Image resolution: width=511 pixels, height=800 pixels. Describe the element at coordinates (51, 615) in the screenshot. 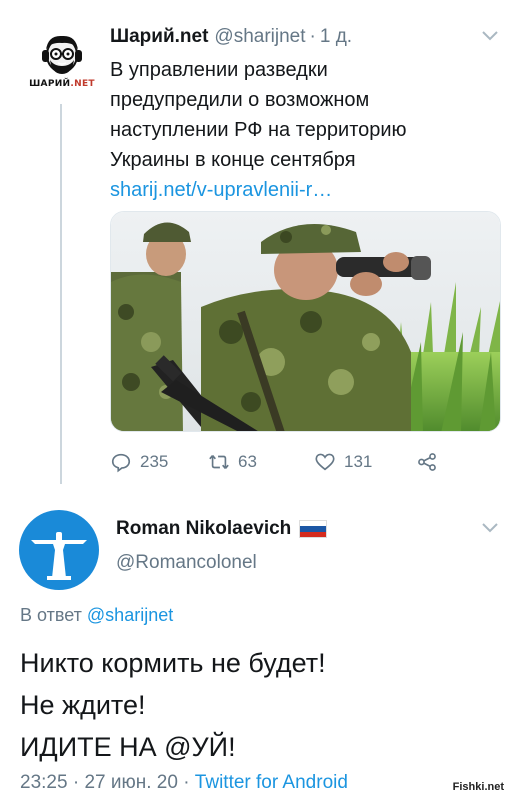

I see `reply-prefix: В ответ` at that location.